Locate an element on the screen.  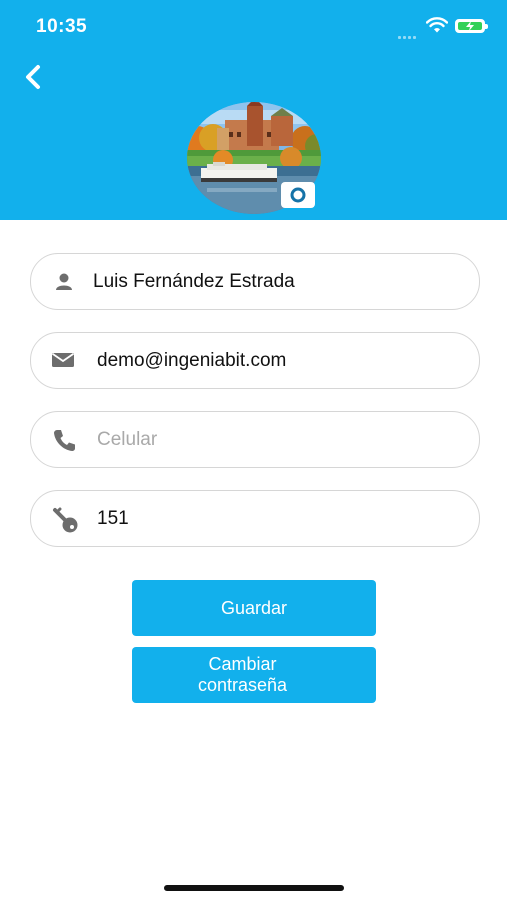
phone-field is located at coordinates (255, 439).